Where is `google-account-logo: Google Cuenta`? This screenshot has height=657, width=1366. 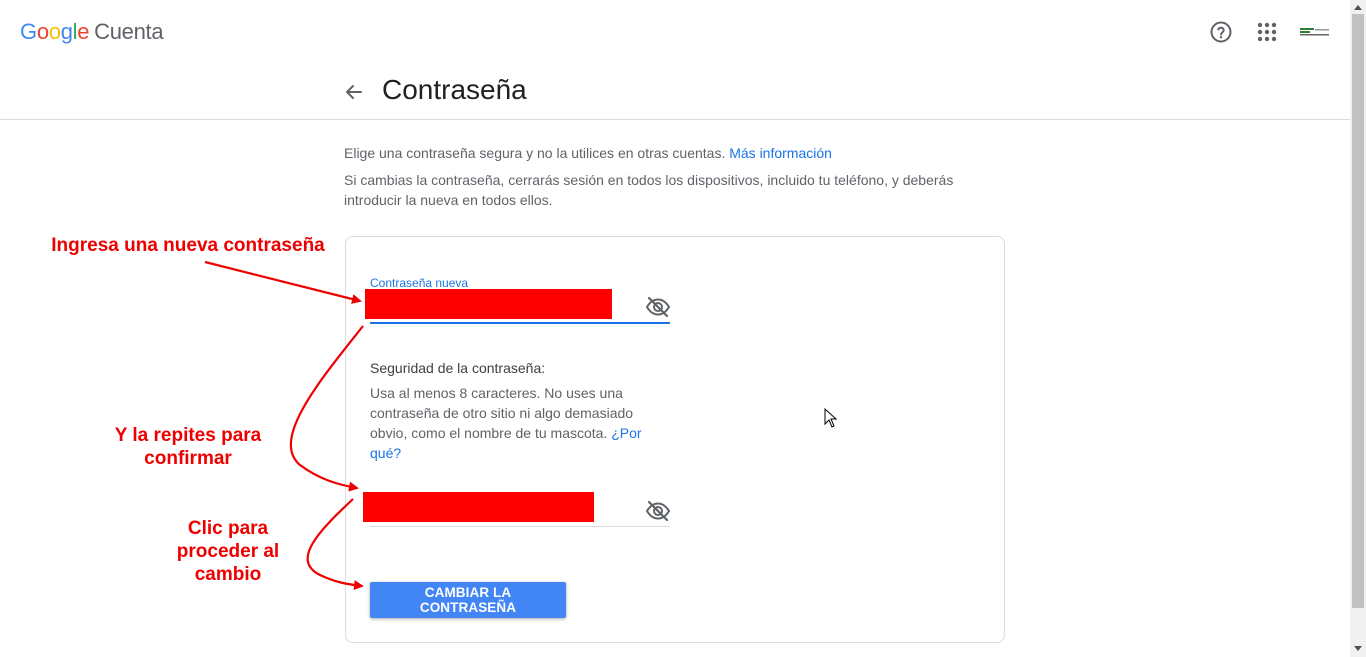
google-account-logo: Google Cuenta is located at coordinates (92, 32).